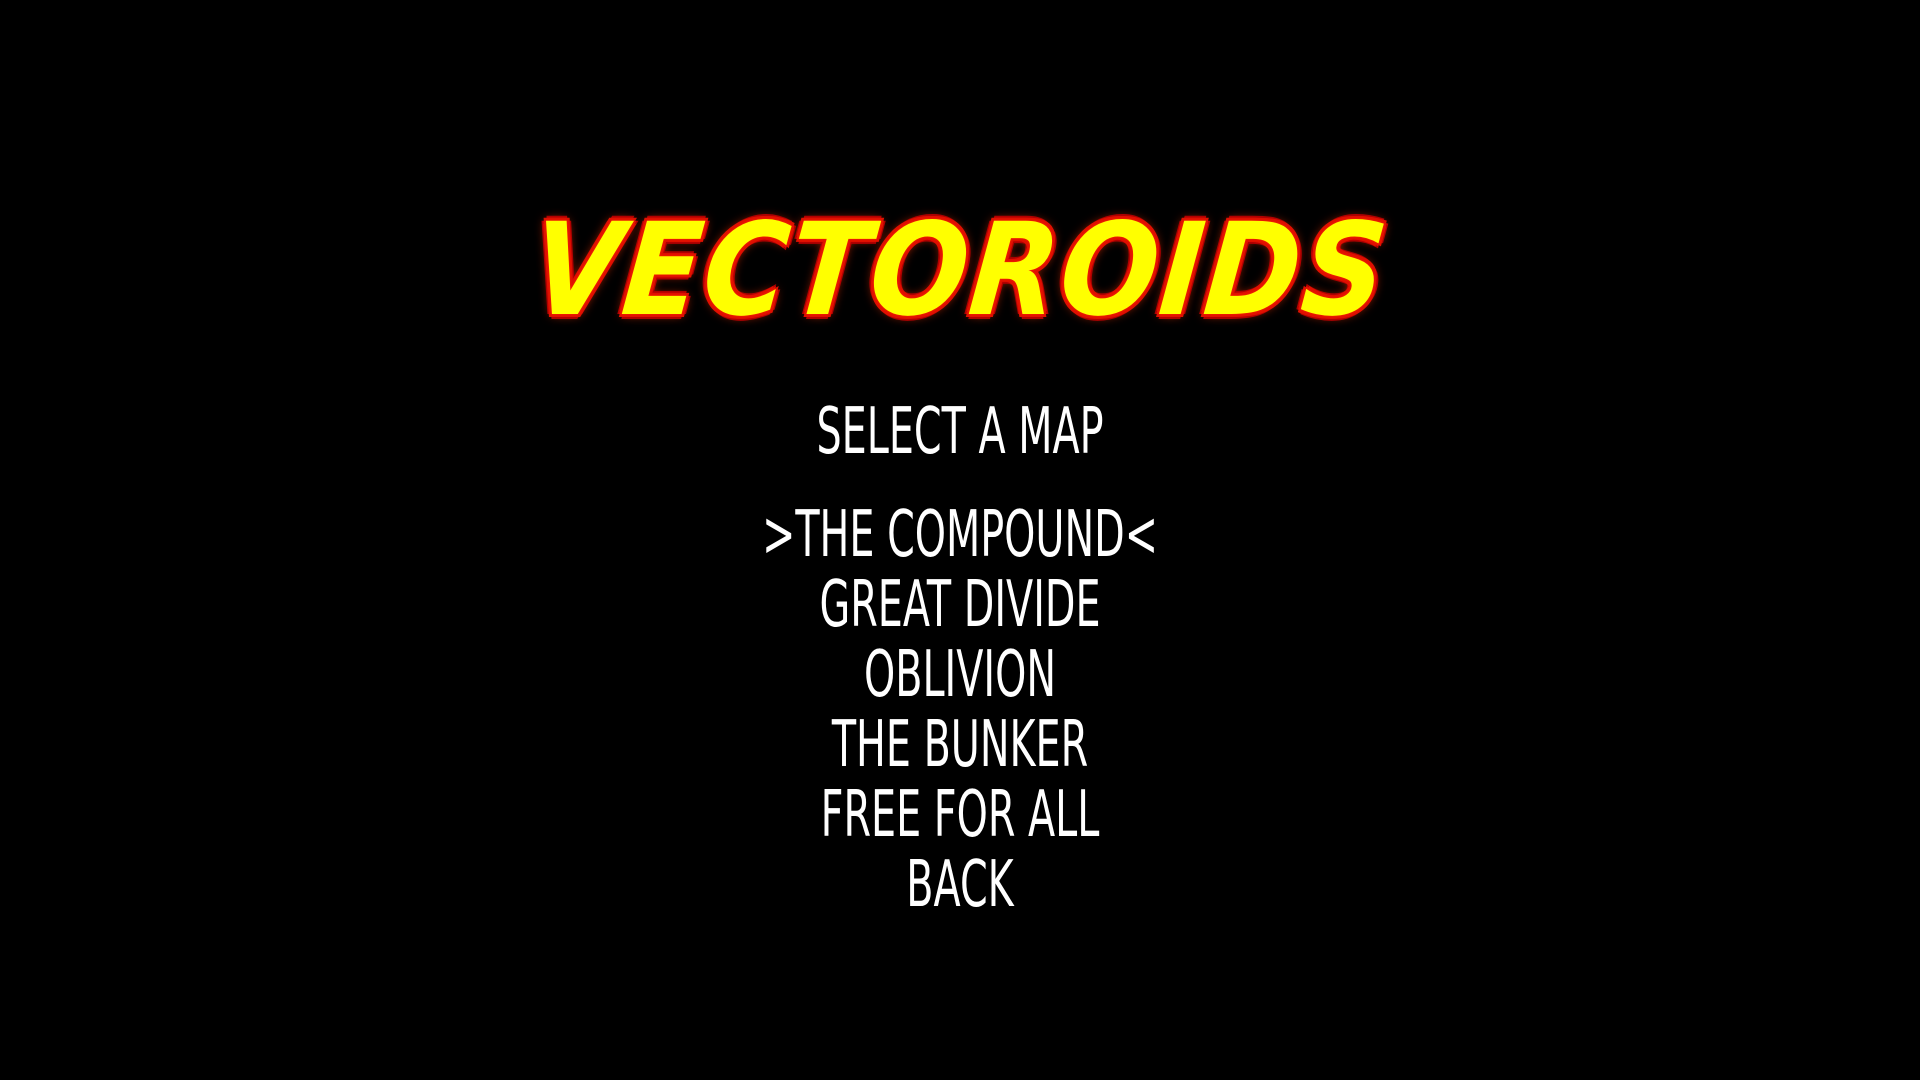 This screenshot has height=1080, width=1920. I want to click on menu-item-great-divide: GREAT DIVIDE, so click(960, 605).